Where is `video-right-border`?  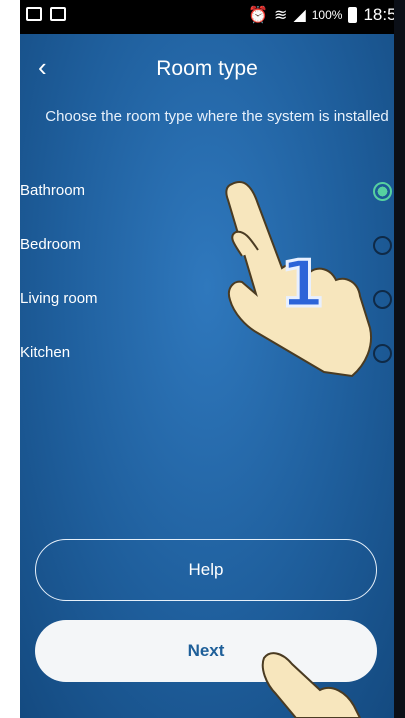 video-right-border is located at coordinates (399, 359).